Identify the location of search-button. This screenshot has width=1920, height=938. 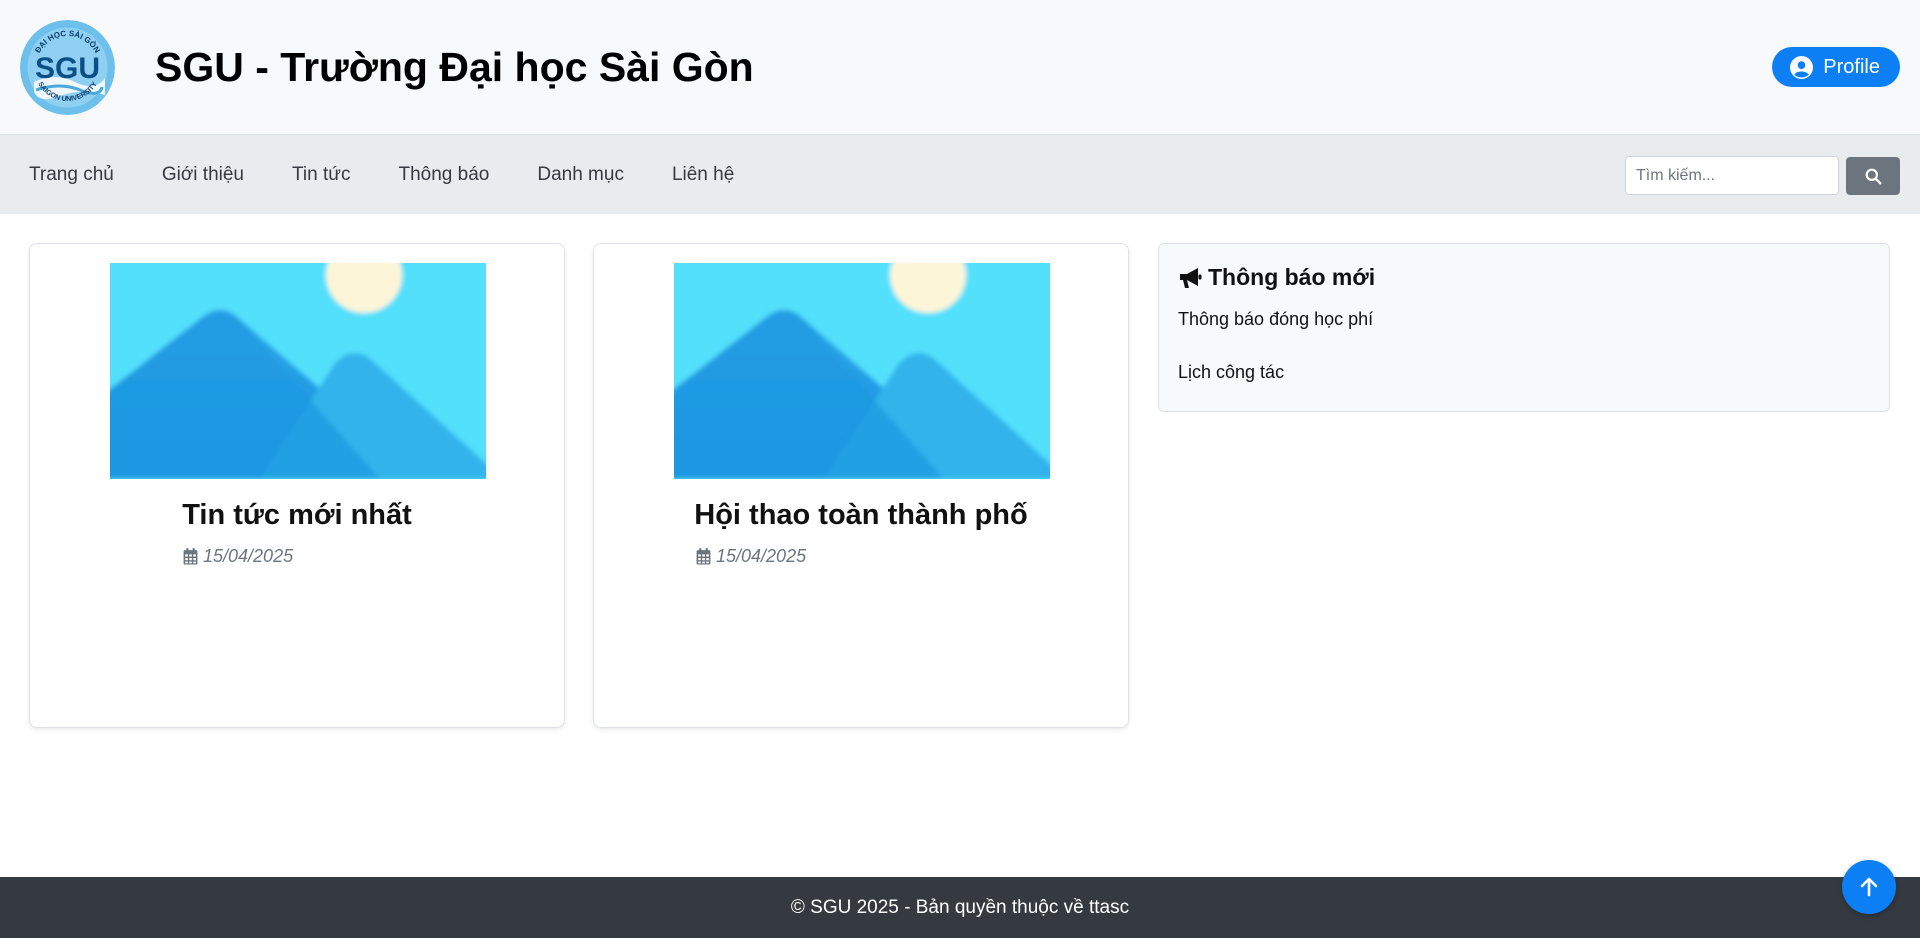
(1873, 176).